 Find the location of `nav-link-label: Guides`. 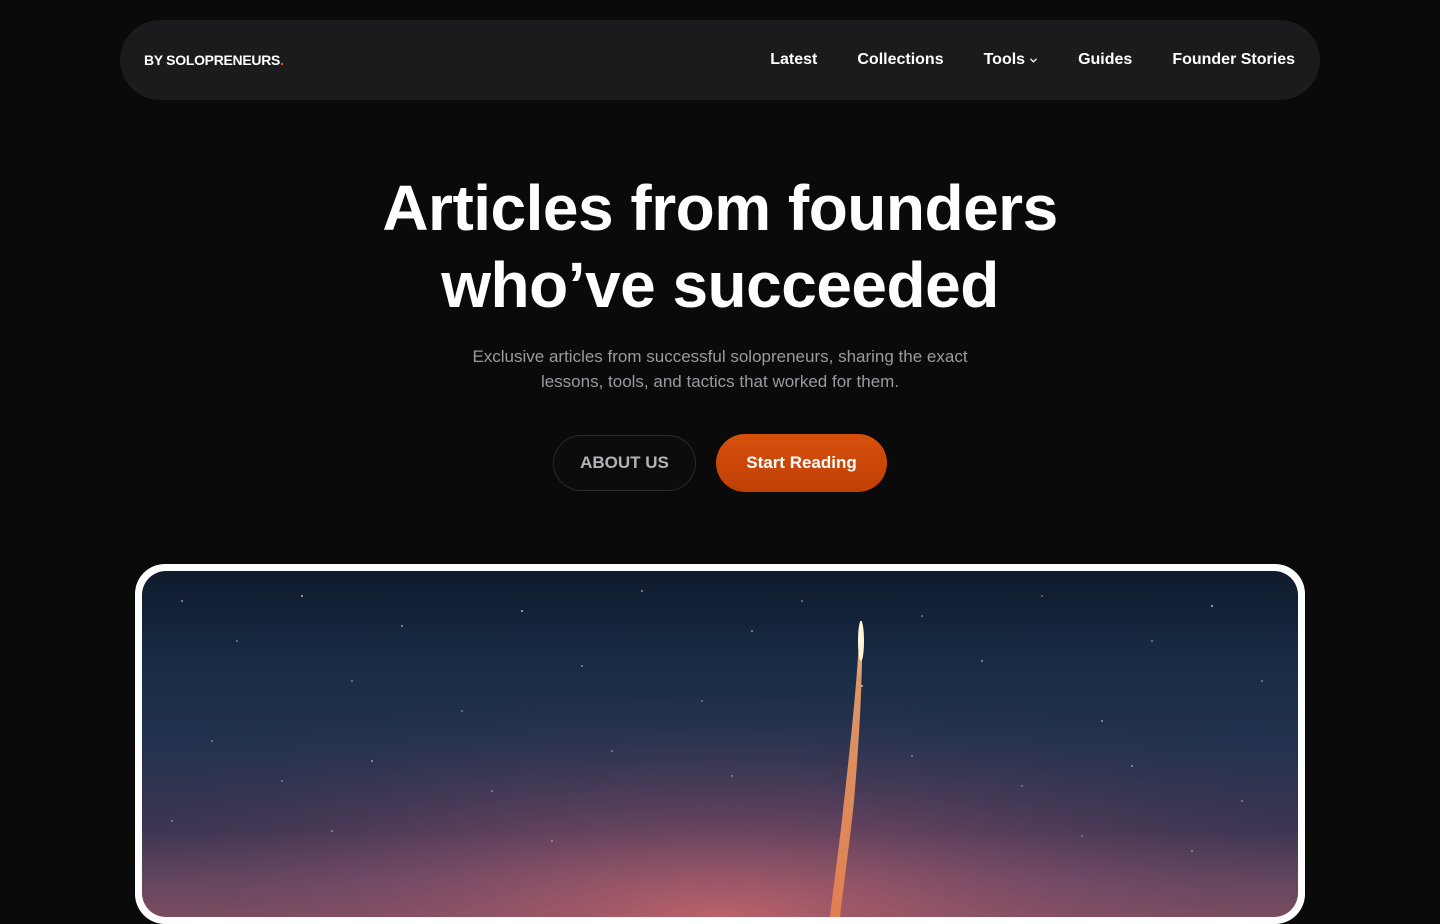

nav-link-label: Guides is located at coordinates (1105, 59).